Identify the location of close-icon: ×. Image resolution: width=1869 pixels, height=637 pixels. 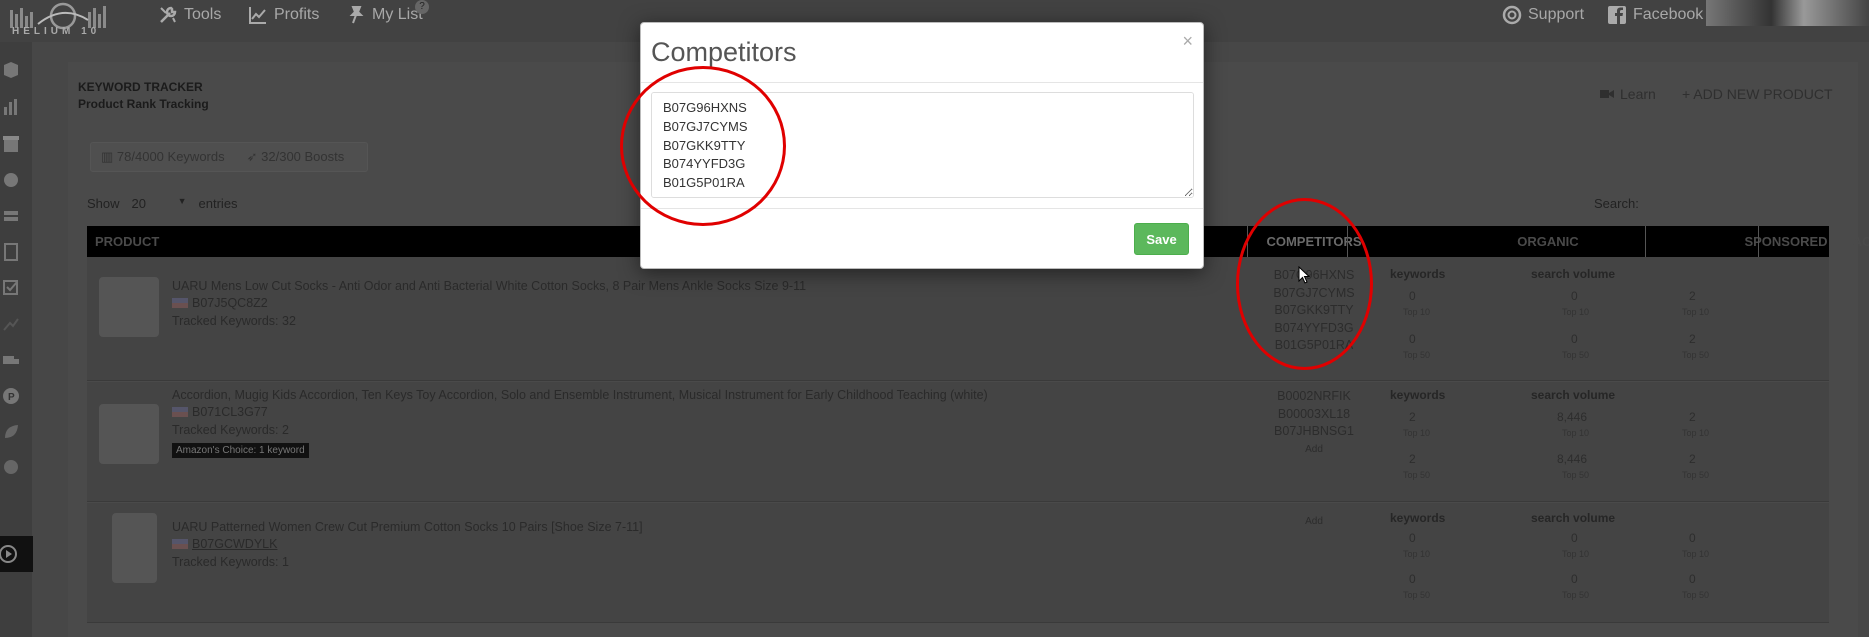
(1187, 41).